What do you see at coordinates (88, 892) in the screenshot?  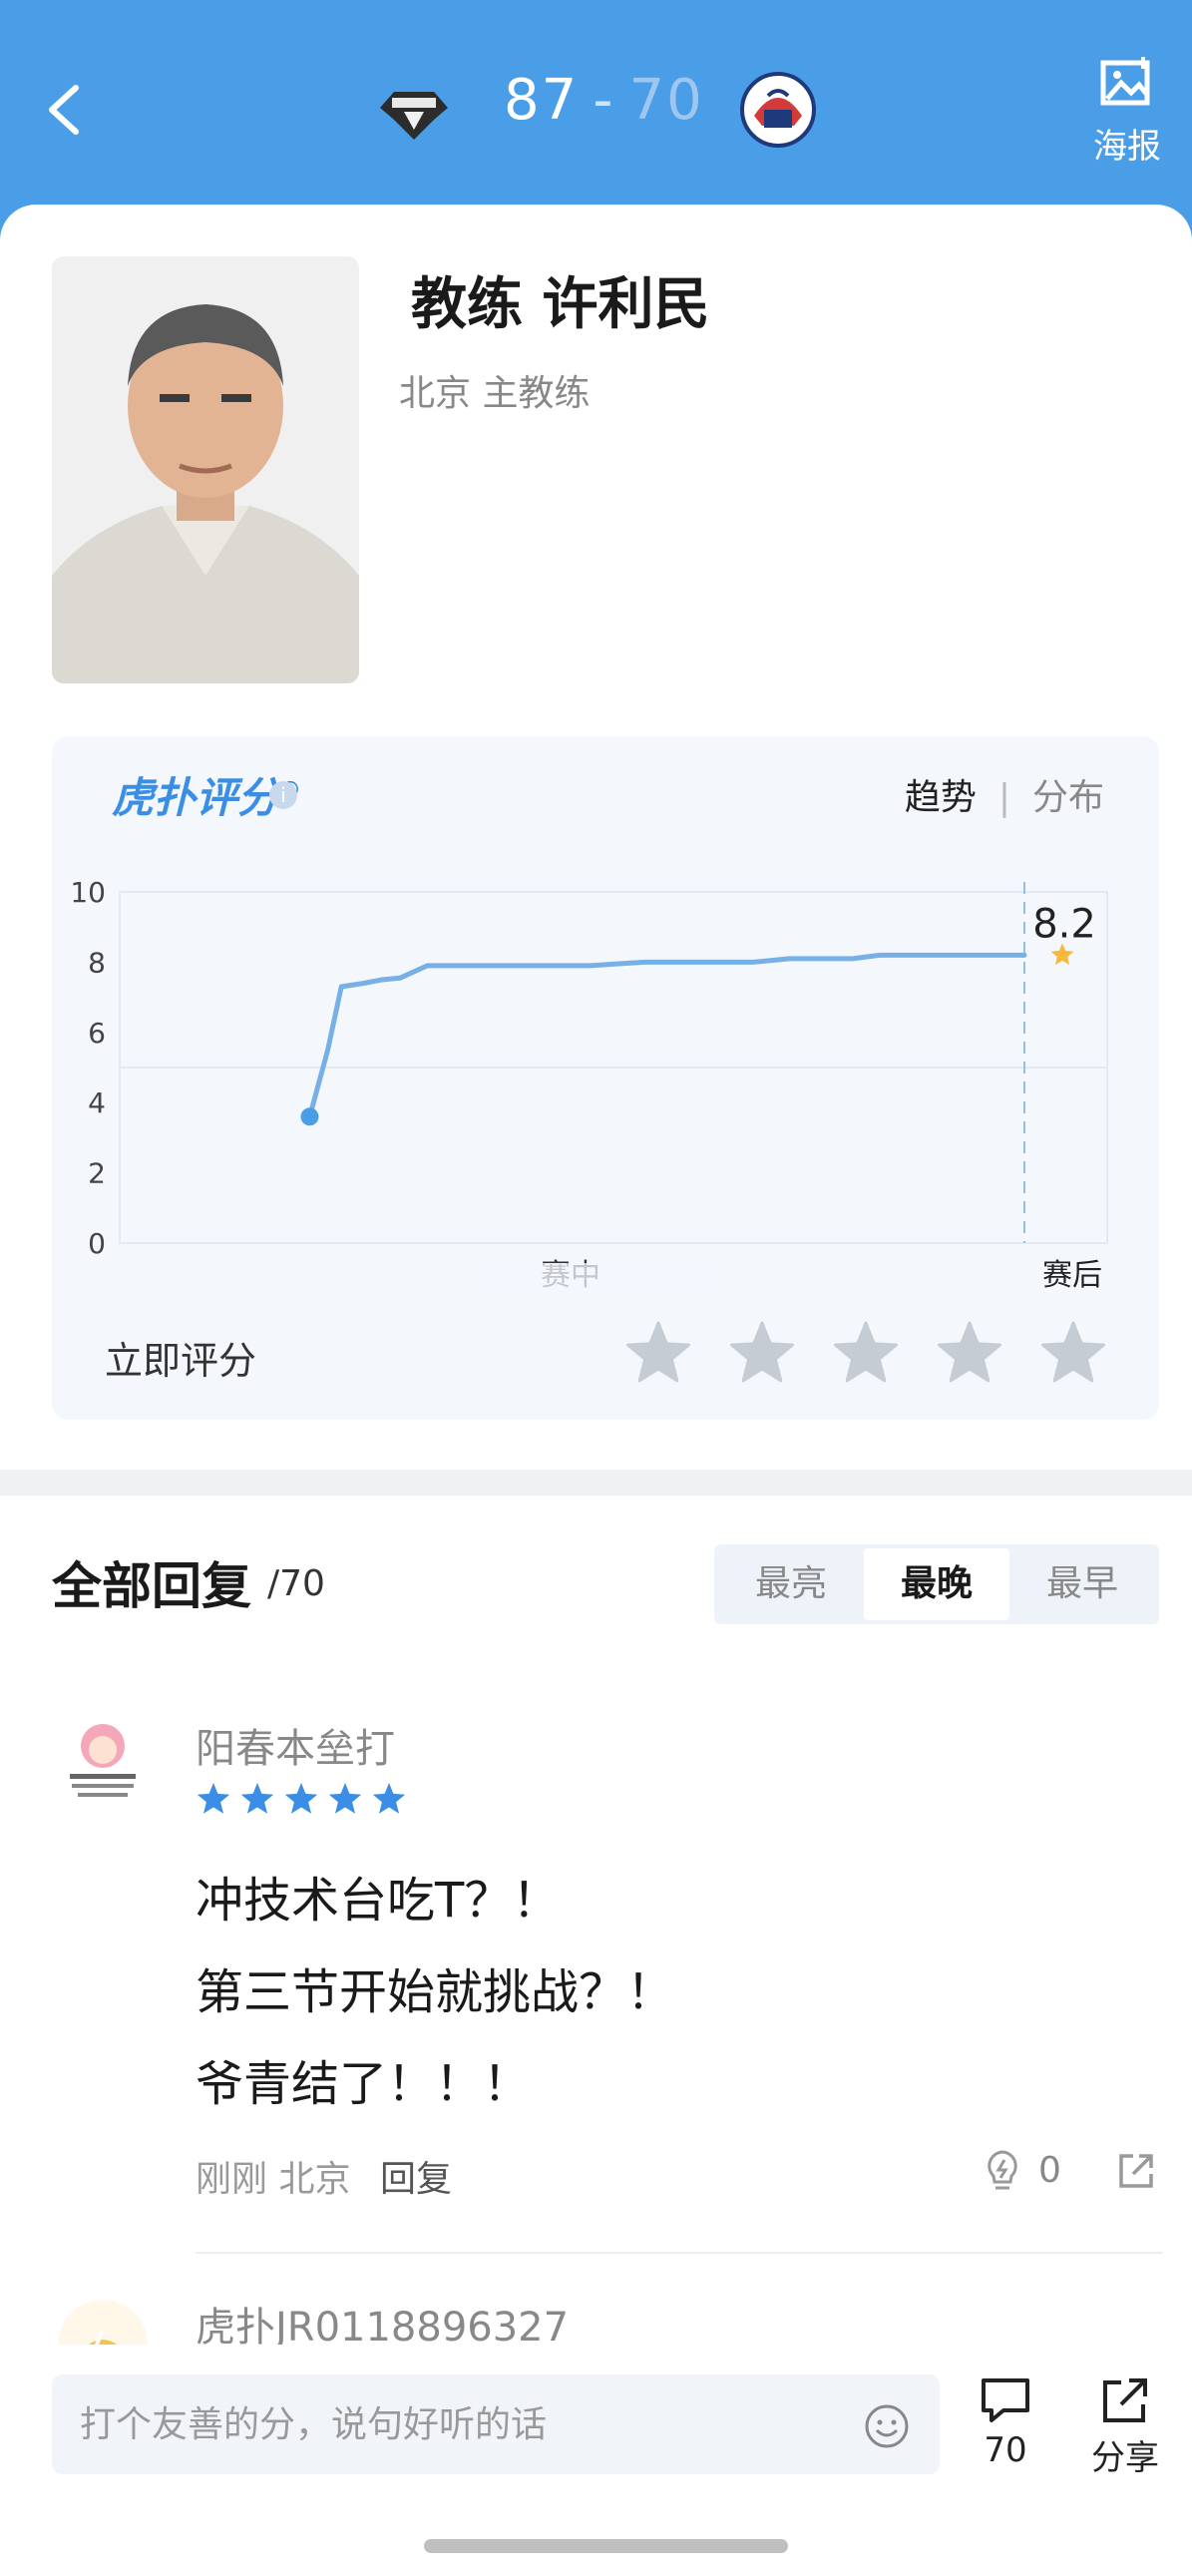 I see `y-tick-label: 10` at bounding box center [88, 892].